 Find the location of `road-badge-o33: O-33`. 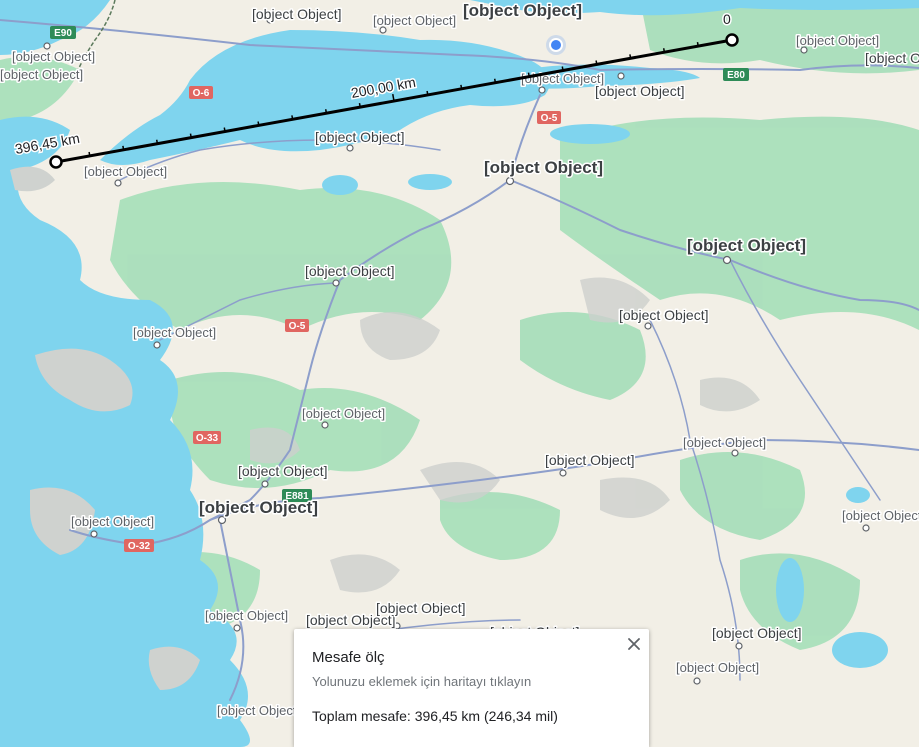

road-badge-o33: O-33 is located at coordinates (207, 437).